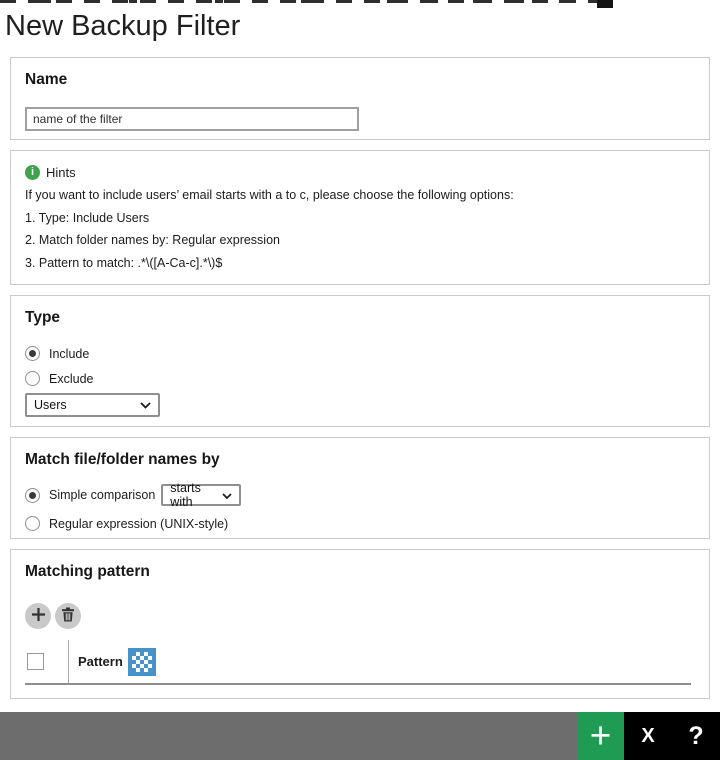 The height and width of the screenshot is (760, 720). What do you see at coordinates (360, 172) in the screenshot?
I see `hints-header: i Hints` at bounding box center [360, 172].